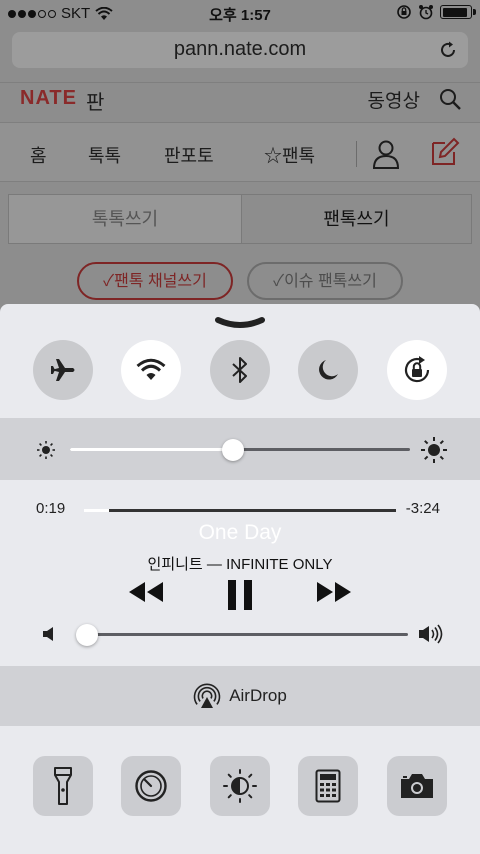 The height and width of the screenshot is (854, 480). I want to click on shortcut-row, so click(240, 787).